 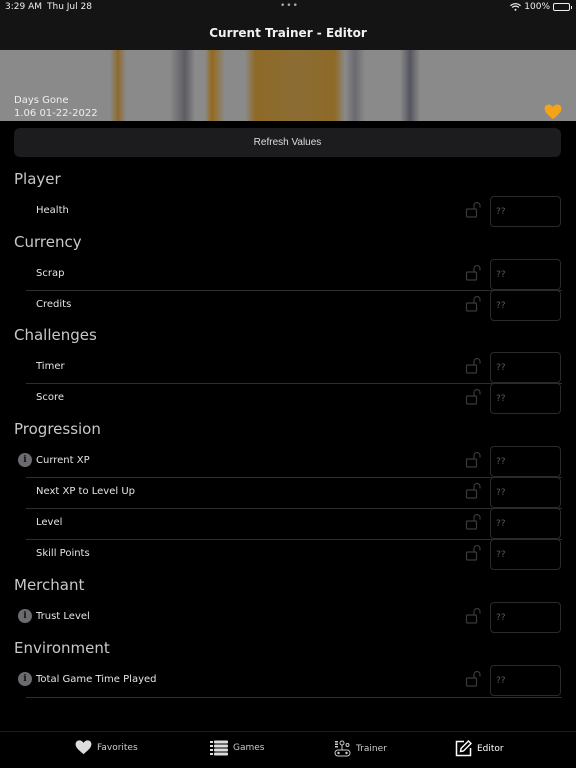 What do you see at coordinates (288, 211) in the screenshot?
I see `editor-row: Health` at bounding box center [288, 211].